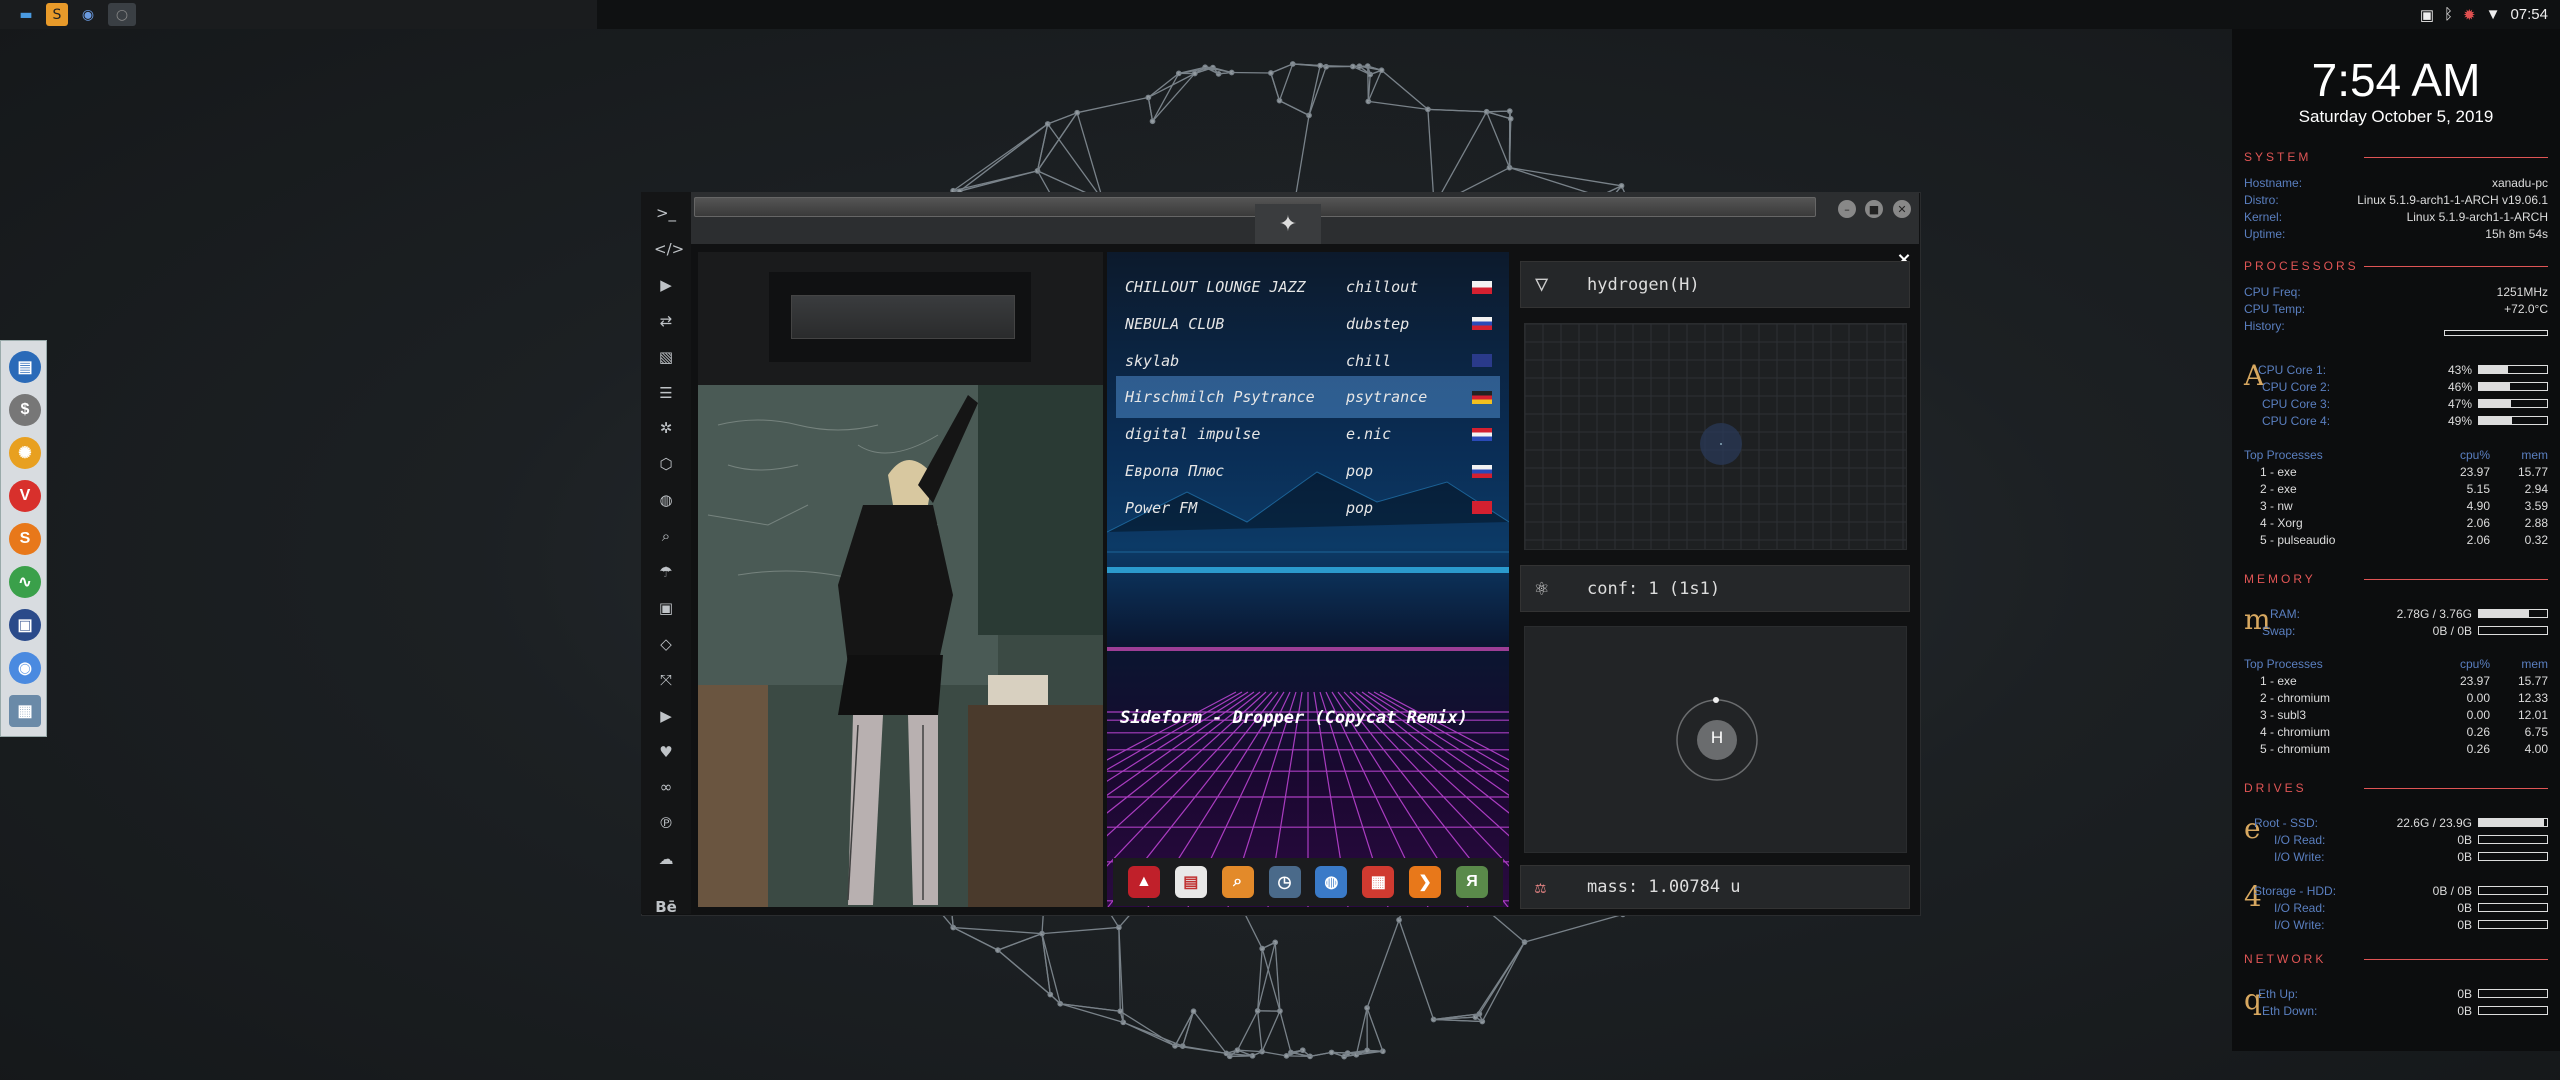 This screenshot has width=2560, height=1080. Describe the element at coordinates (25, 582) in the screenshot. I see `activity-dock-icon: ∿` at that location.